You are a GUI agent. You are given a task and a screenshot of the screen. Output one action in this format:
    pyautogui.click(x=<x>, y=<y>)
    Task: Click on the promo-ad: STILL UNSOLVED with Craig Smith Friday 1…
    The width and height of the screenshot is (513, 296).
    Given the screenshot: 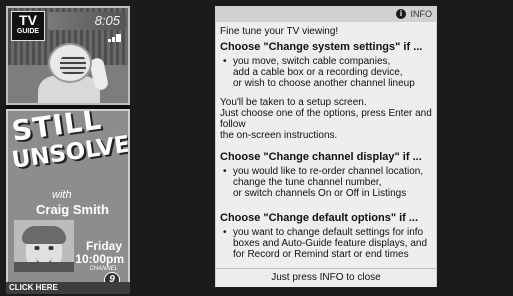 What is the action you would take?
    pyautogui.click(x=68, y=198)
    